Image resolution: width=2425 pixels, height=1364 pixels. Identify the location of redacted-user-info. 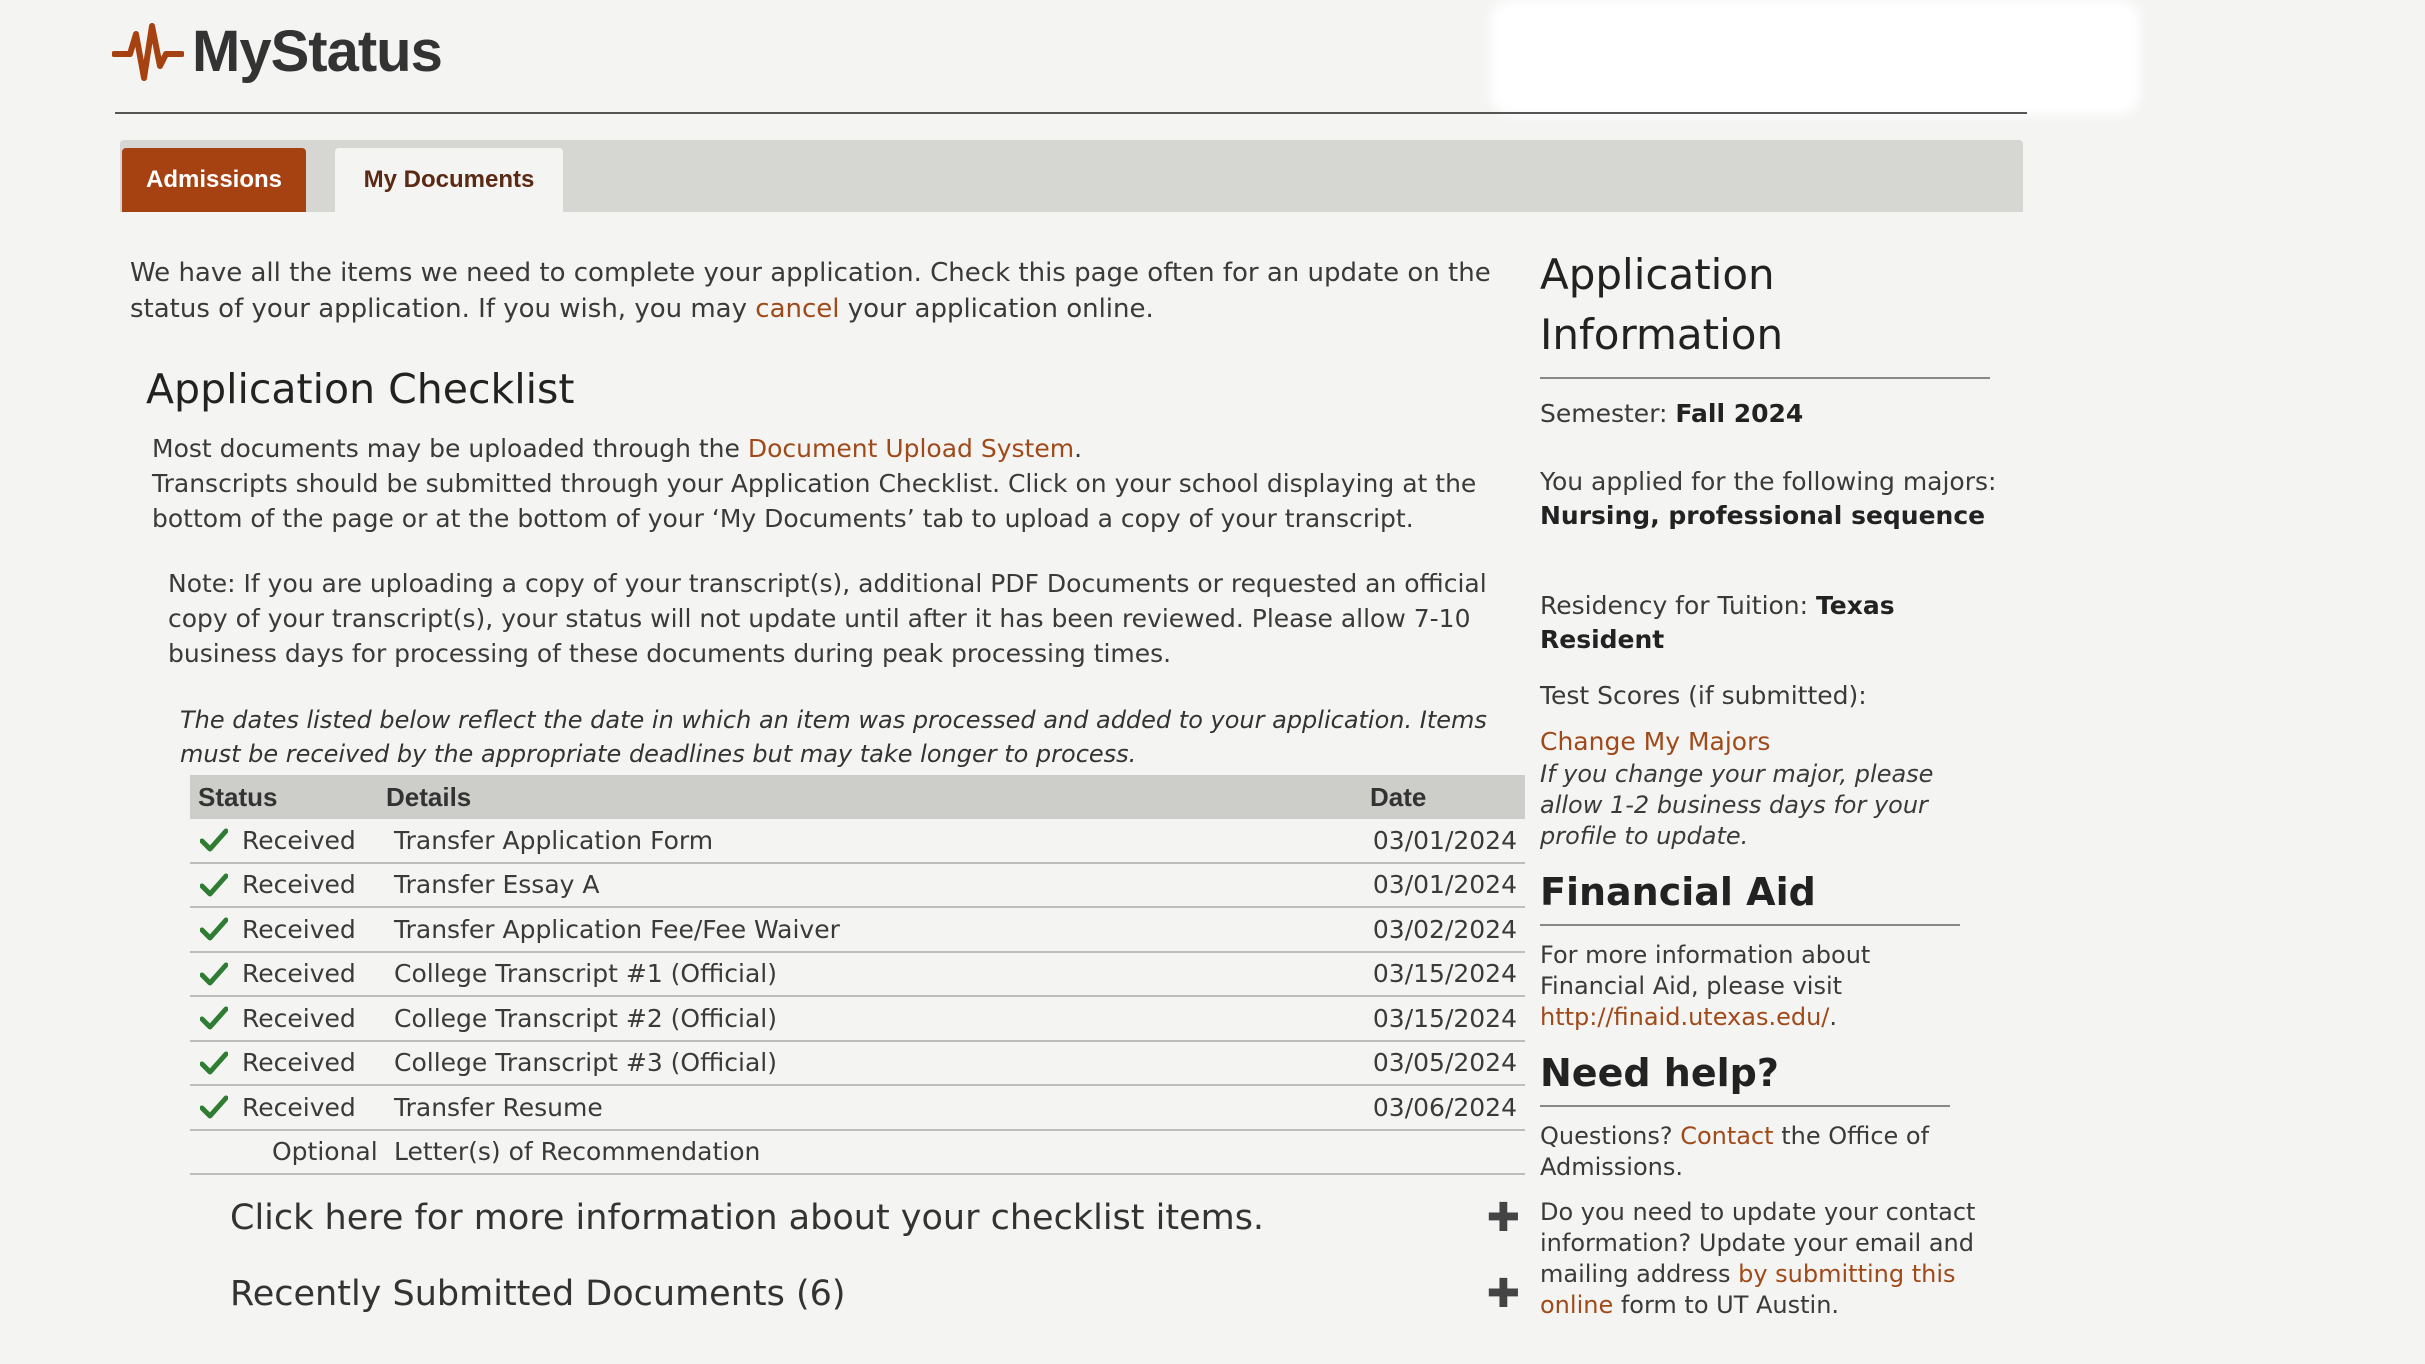
(1815, 57).